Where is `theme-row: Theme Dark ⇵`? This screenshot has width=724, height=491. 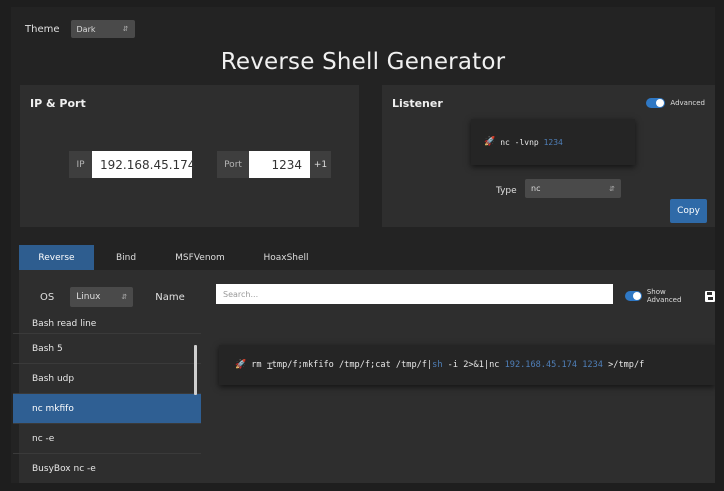
theme-row: Theme Dark ⇵ is located at coordinates (80, 29).